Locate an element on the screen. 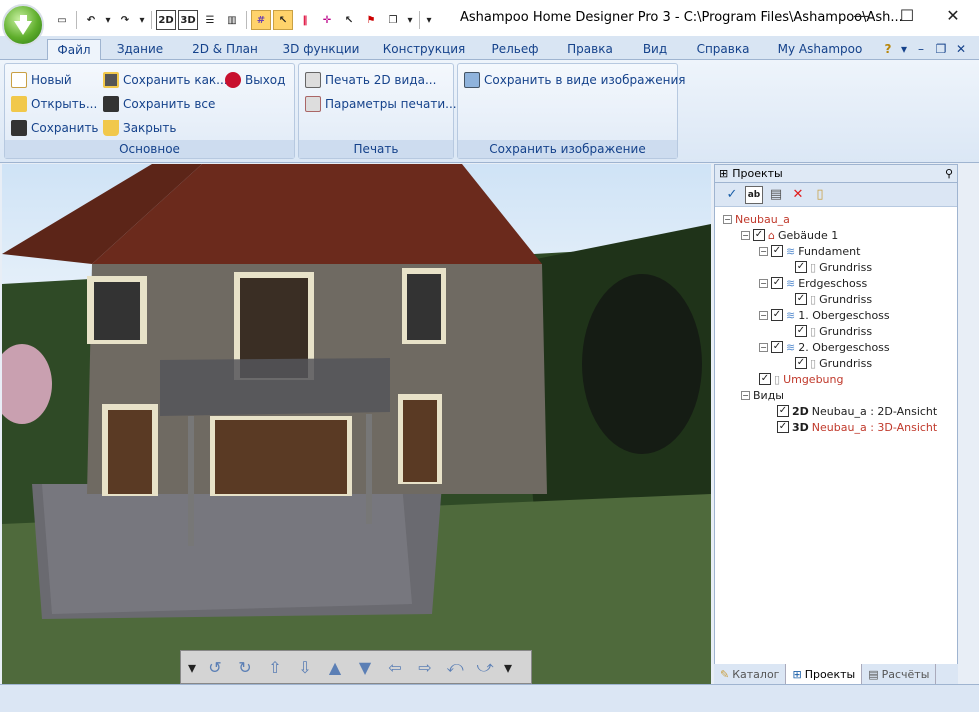 The height and width of the screenshot is (712, 979). crosshair-icon: ✛ is located at coordinates (327, 20).